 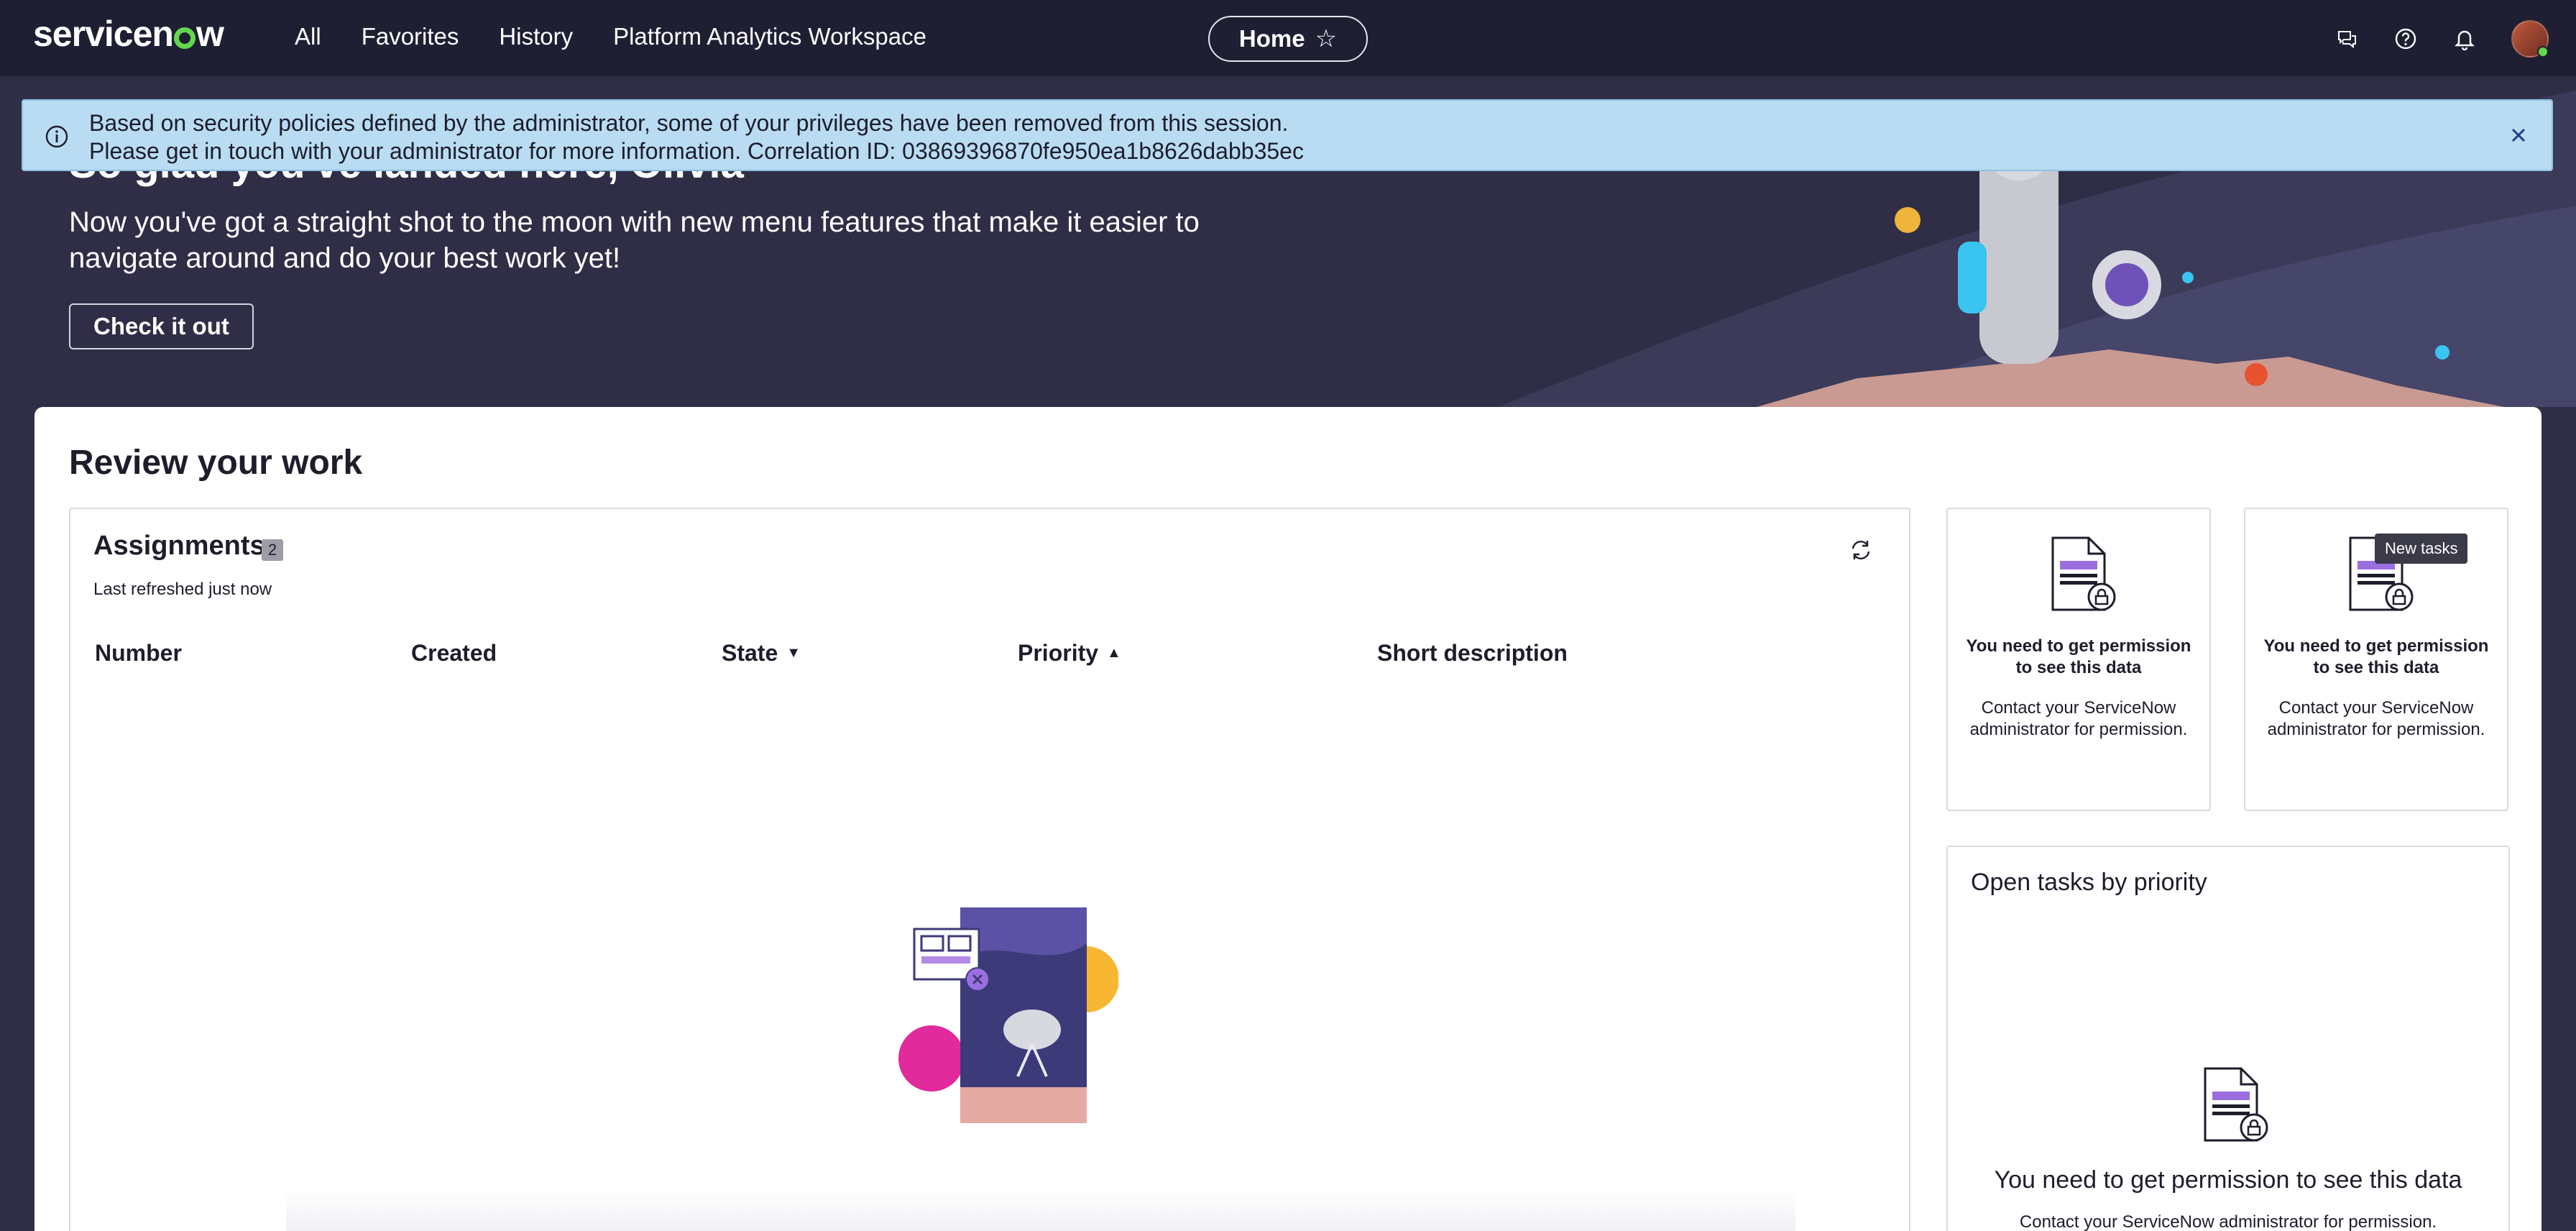 What do you see at coordinates (536, 36) in the screenshot?
I see `nav-history: History` at bounding box center [536, 36].